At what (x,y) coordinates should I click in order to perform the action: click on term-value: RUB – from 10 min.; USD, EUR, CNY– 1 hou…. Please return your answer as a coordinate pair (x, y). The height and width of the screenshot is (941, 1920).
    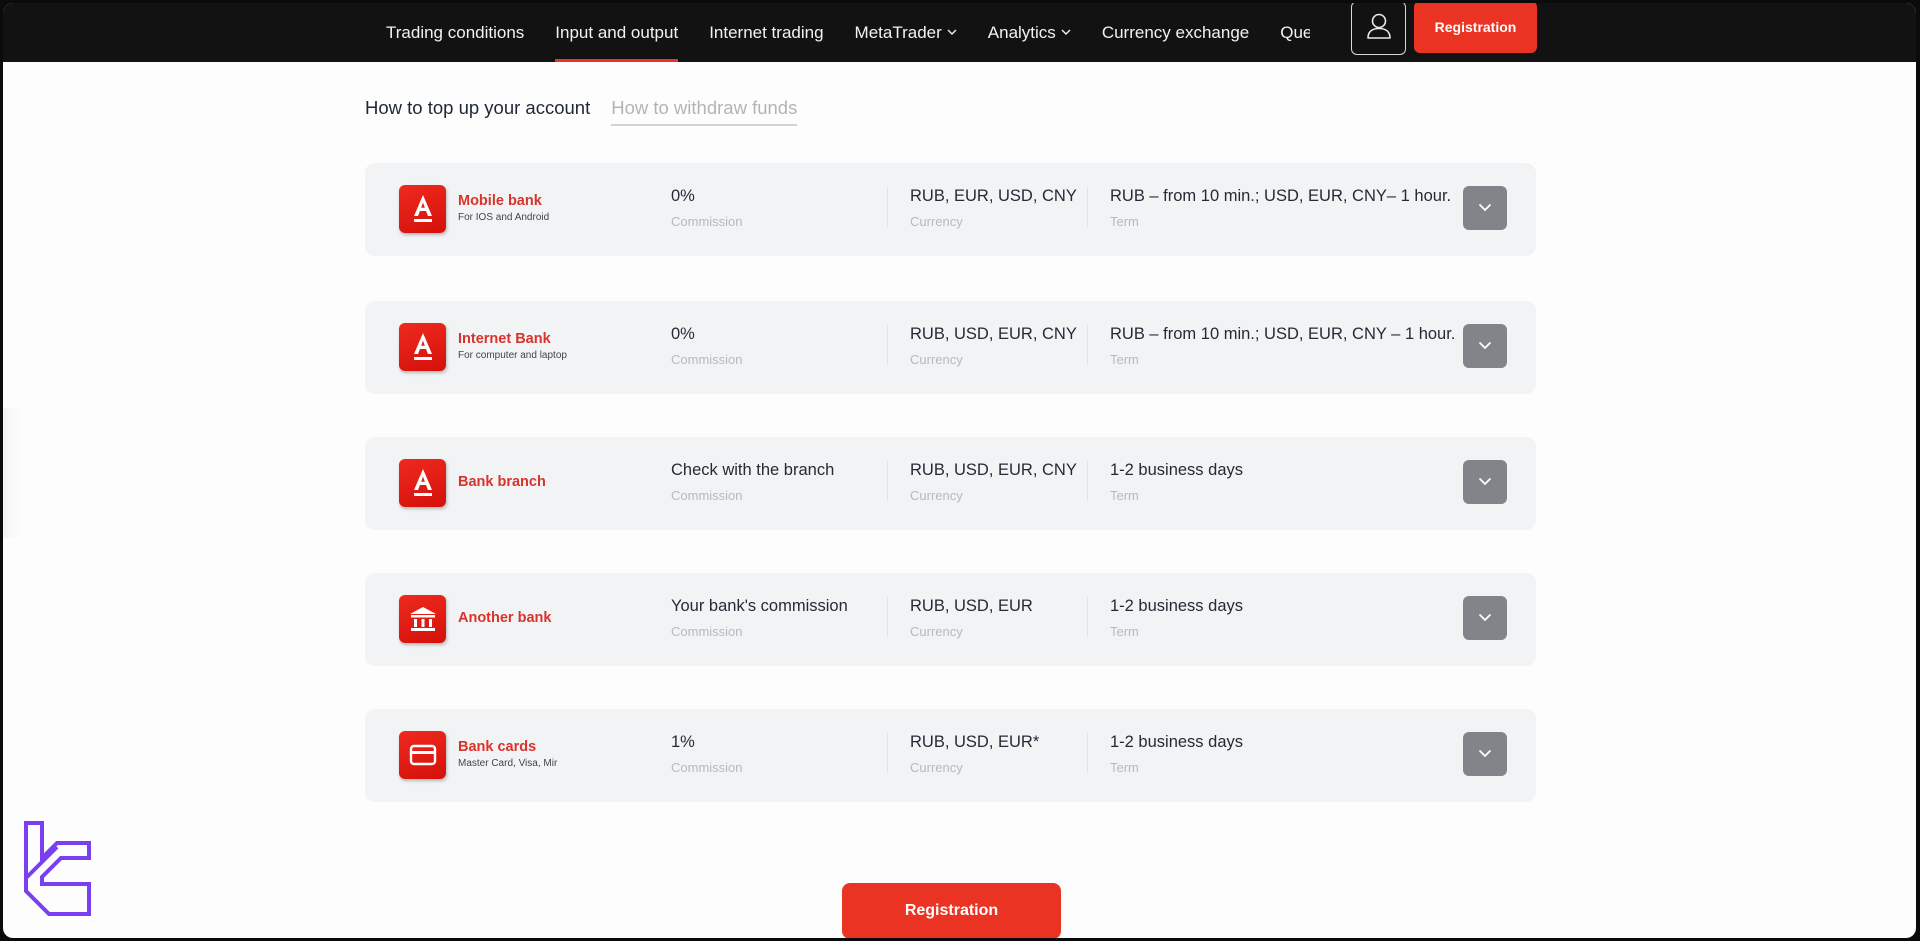
    Looking at the image, I should click on (1281, 196).